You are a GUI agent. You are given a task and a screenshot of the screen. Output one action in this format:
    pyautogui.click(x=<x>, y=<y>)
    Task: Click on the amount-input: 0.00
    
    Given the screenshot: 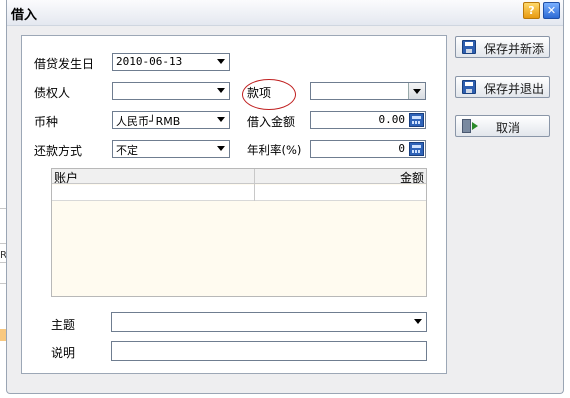 What is the action you would take?
    pyautogui.click(x=368, y=120)
    